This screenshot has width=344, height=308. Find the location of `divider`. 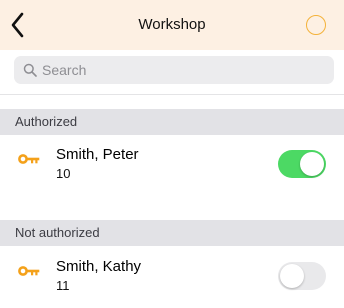

divider is located at coordinates (172, 94).